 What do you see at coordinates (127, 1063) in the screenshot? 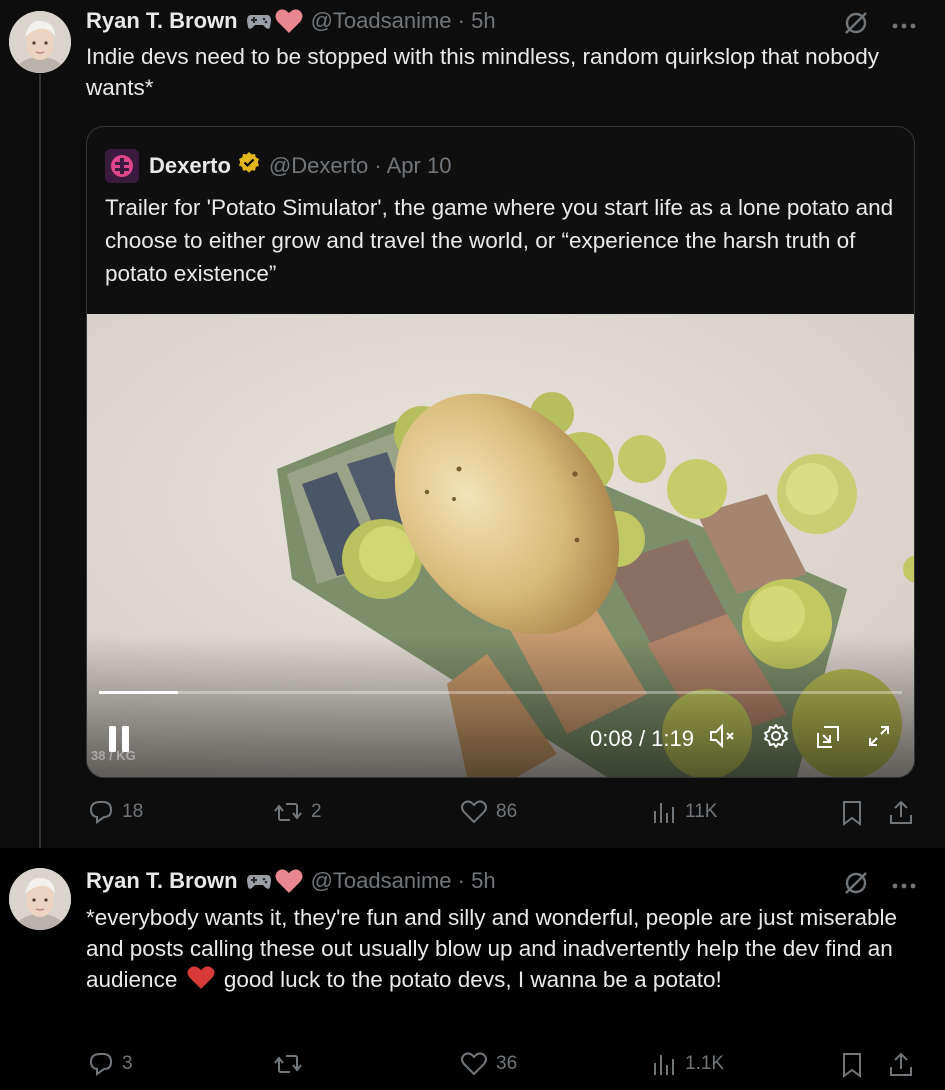
I see `reply-count: 3` at bounding box center [127, 1063].